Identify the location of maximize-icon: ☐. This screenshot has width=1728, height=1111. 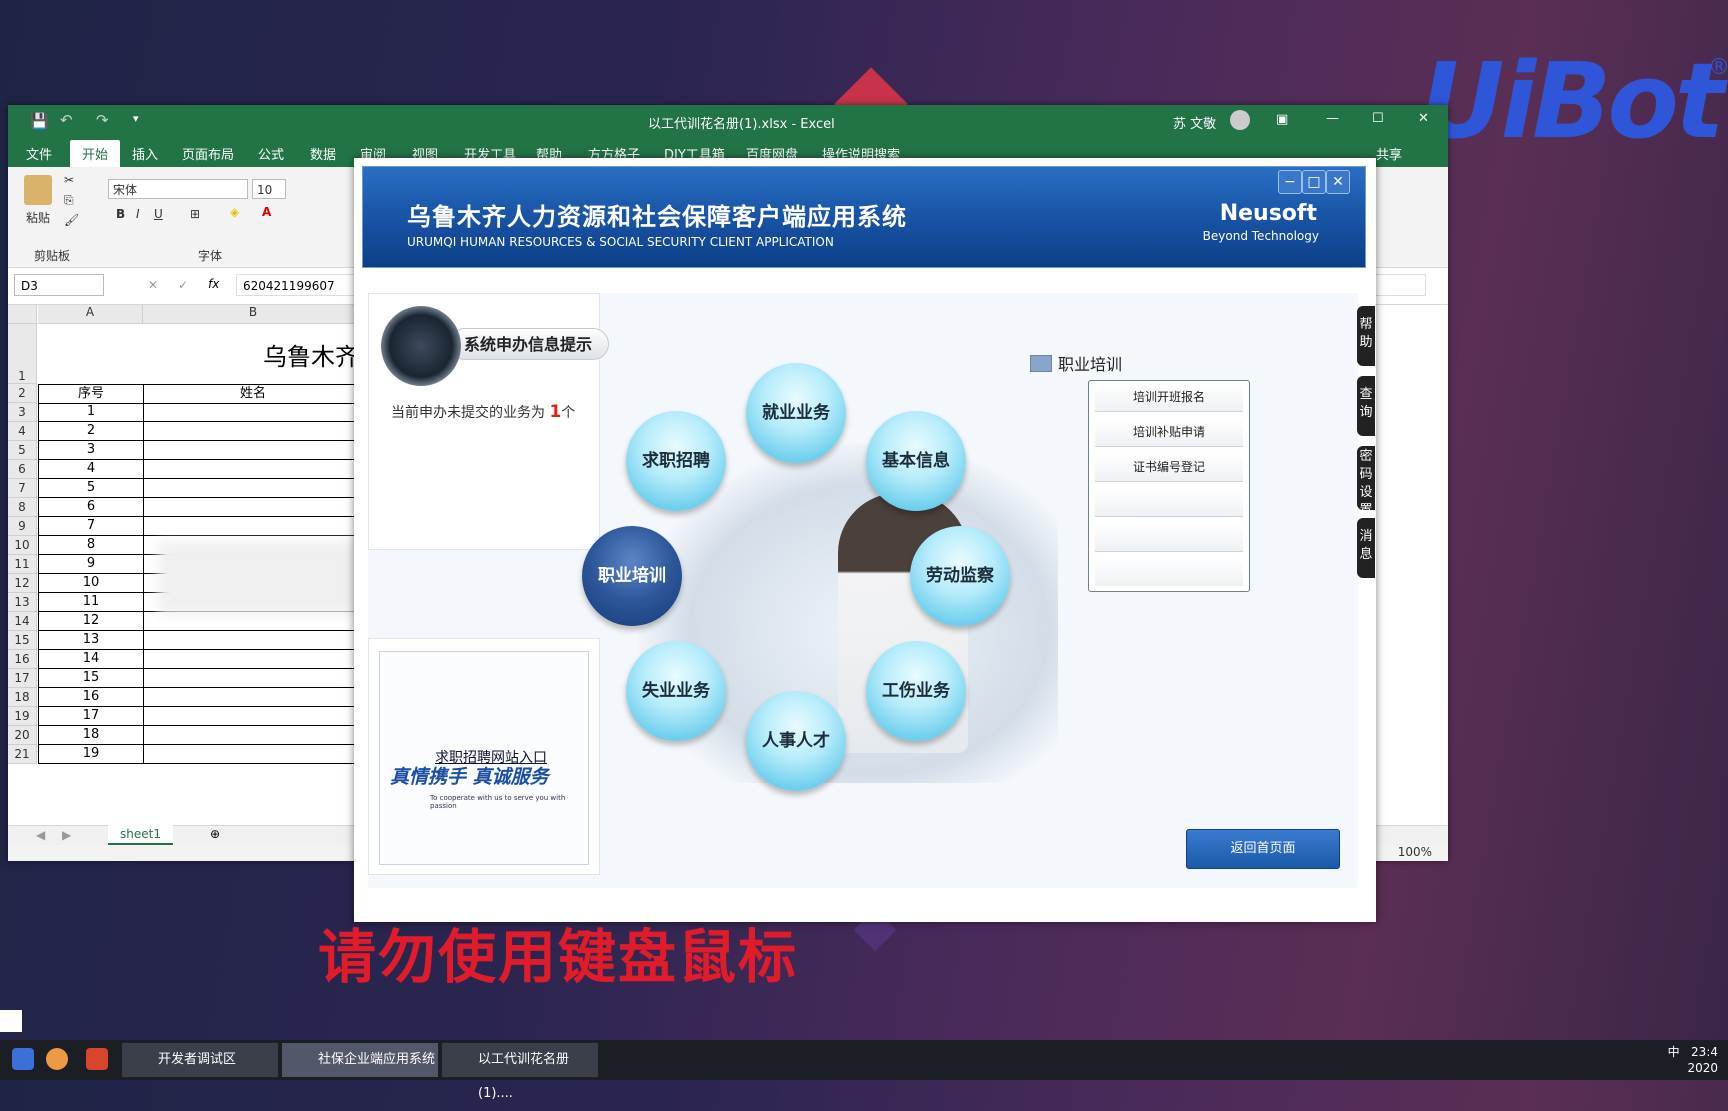
(1378, 118).